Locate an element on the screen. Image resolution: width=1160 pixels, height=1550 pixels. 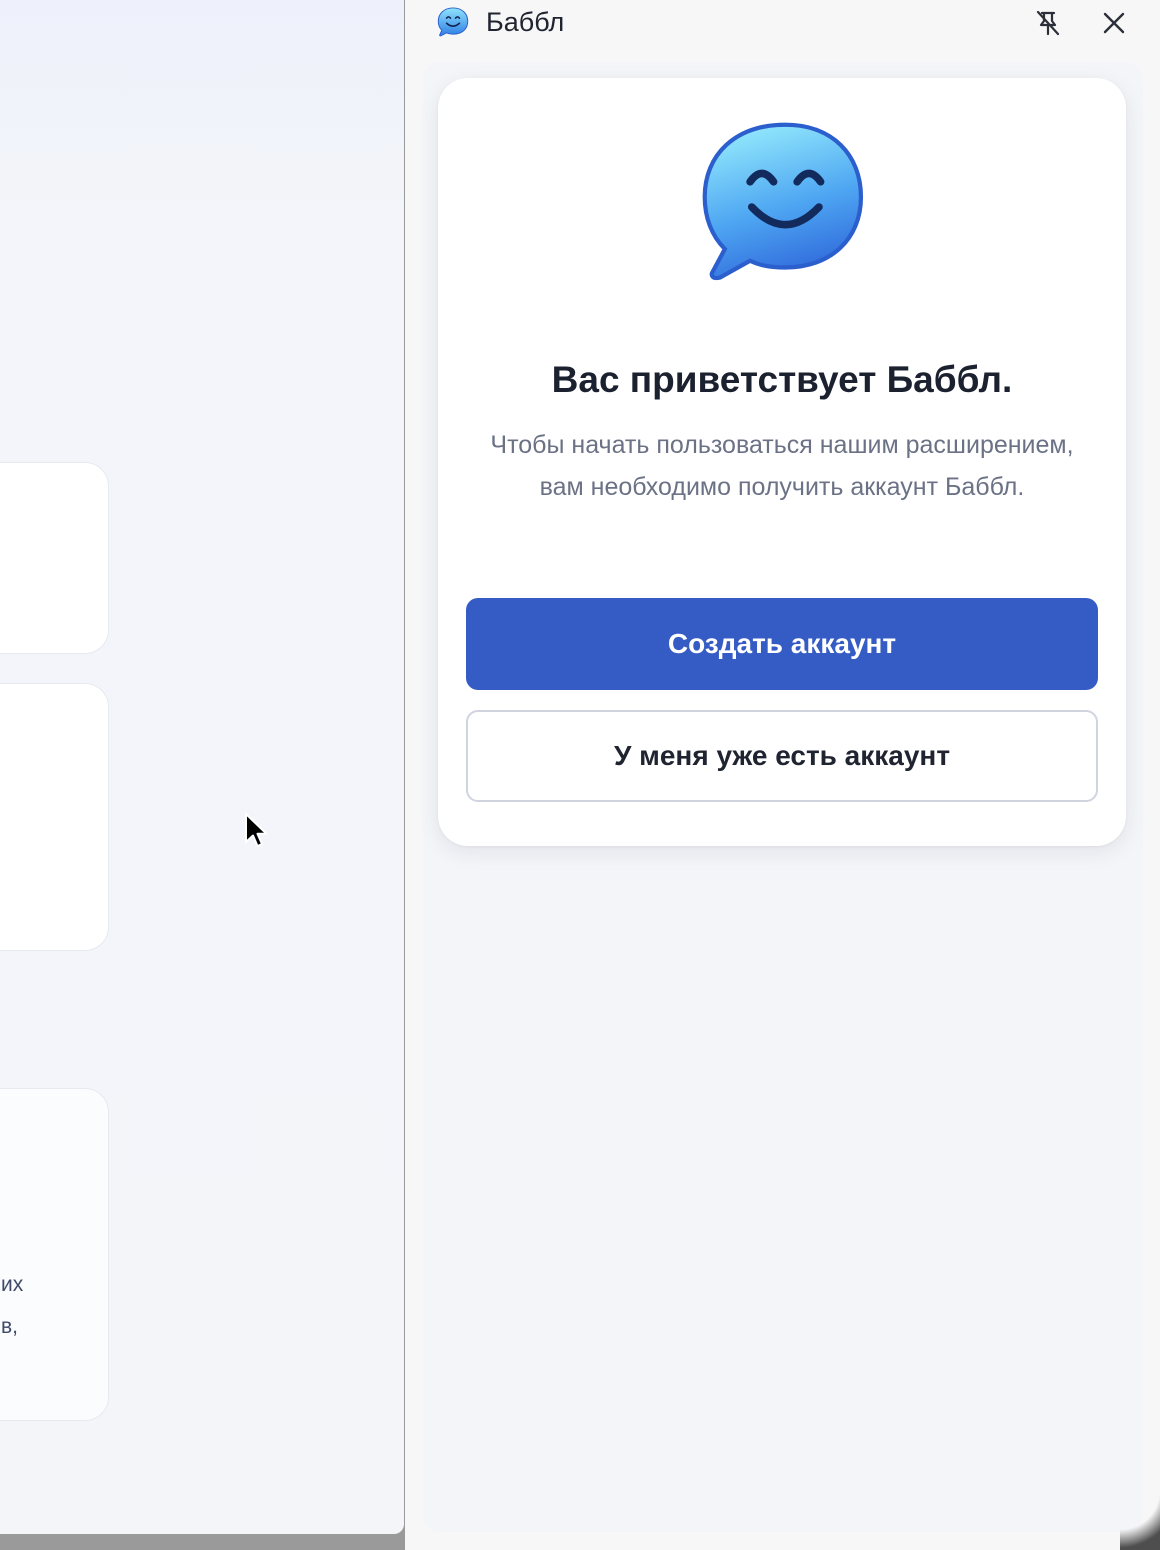
panel-title: Баббл is located at coordinates (525, 22).